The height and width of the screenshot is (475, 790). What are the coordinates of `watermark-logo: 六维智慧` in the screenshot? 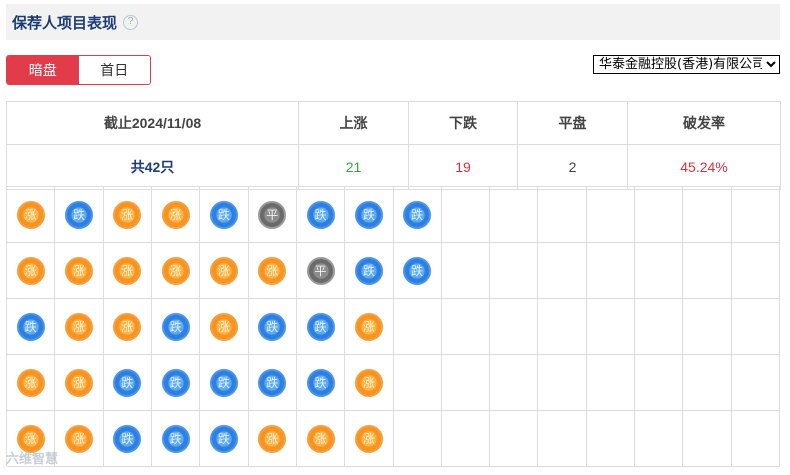 It's located at (32, 458).